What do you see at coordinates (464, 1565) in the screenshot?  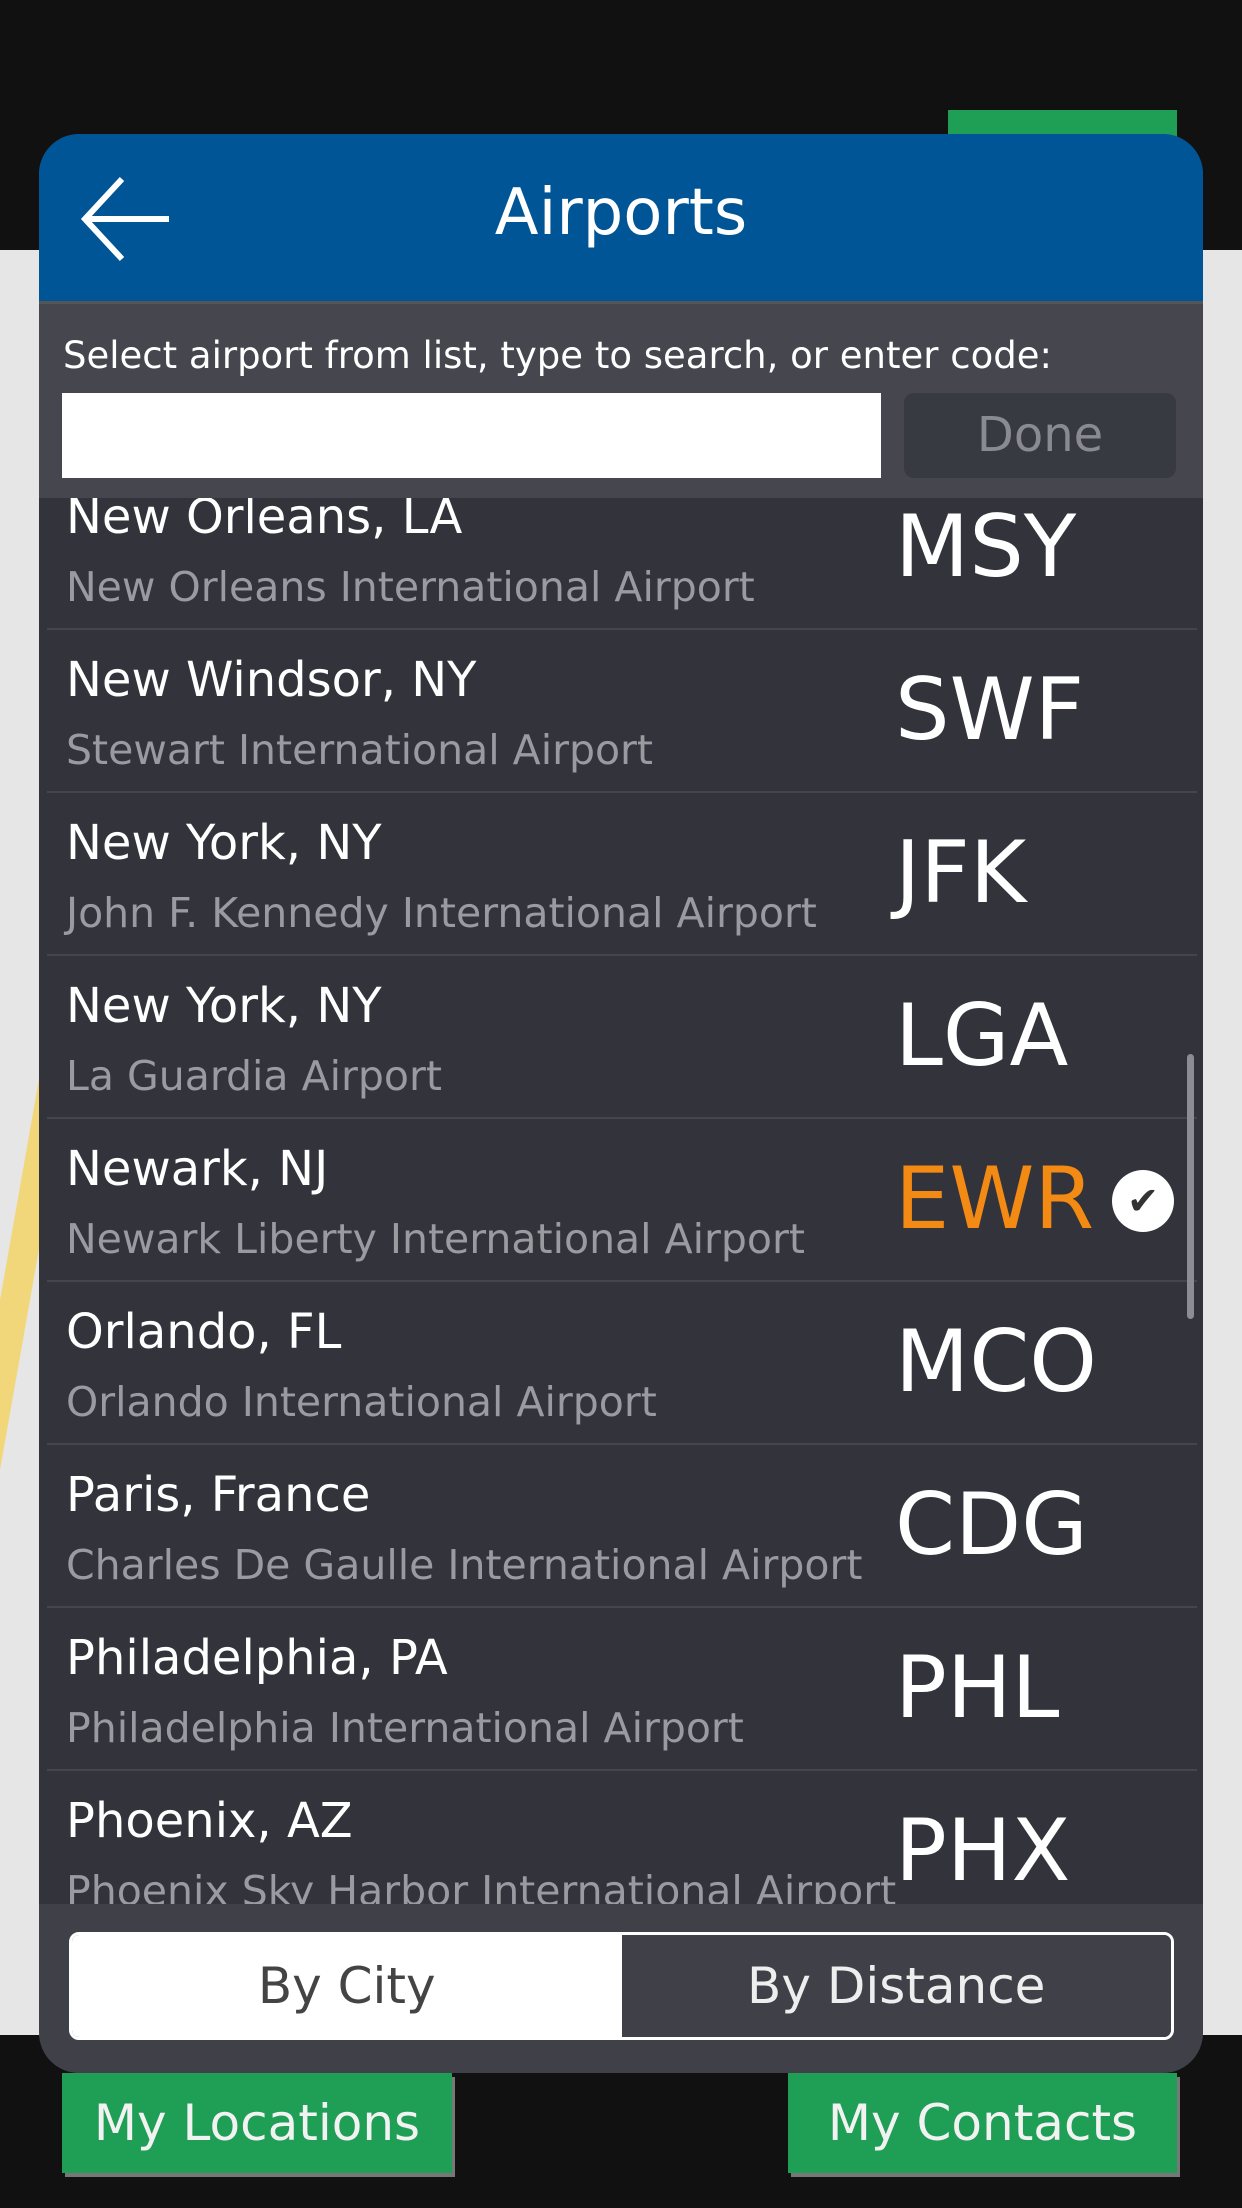 I see `airport-name: Charles De Gaulle International Airport` at bounding box center [464, 1565].